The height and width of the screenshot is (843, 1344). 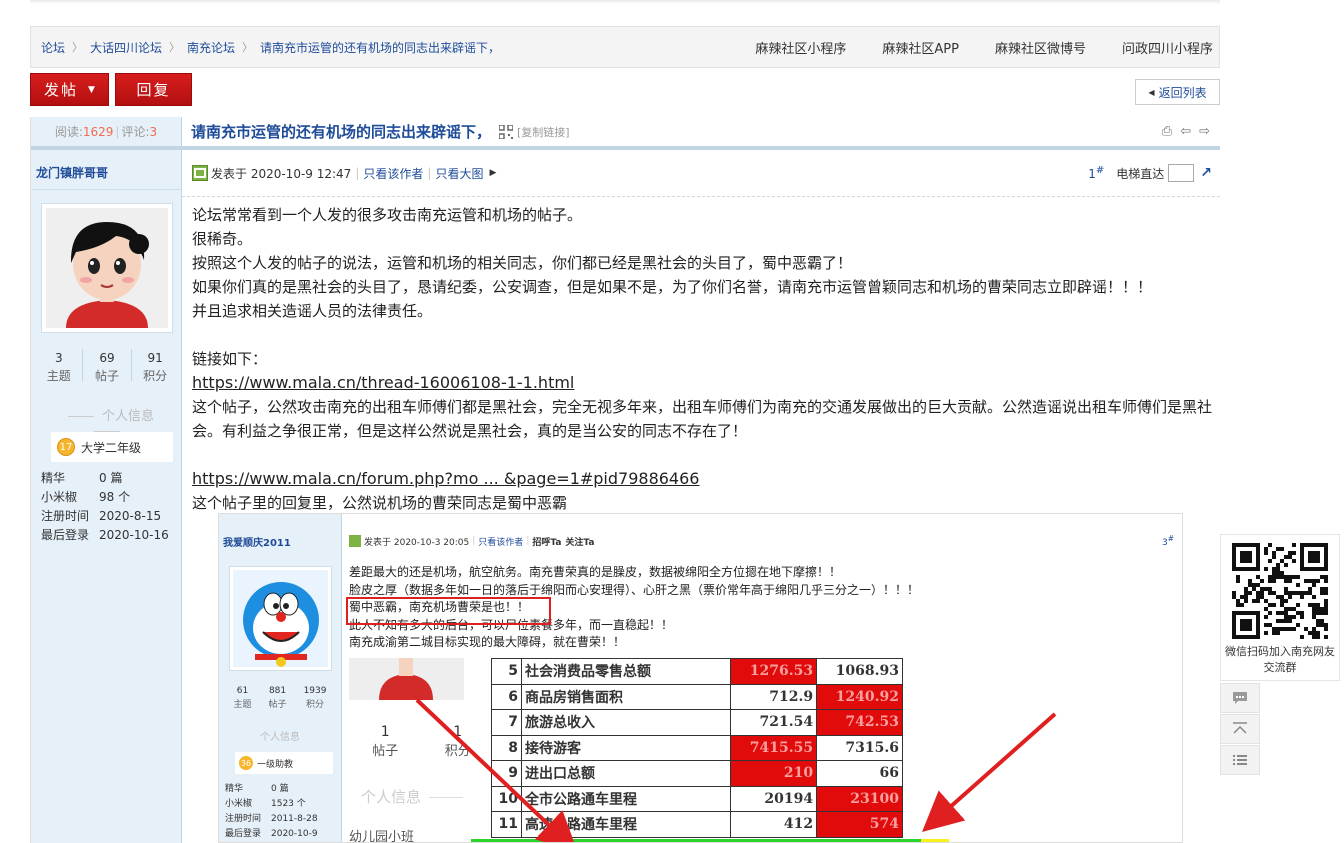 What do you see at coordinates (387, 215) in the screenshot?
I see `content-paragraph: 论坛常常看到一个人发的很多攻击南充运管和机场的帖子。` at bounding box center [387, 215].